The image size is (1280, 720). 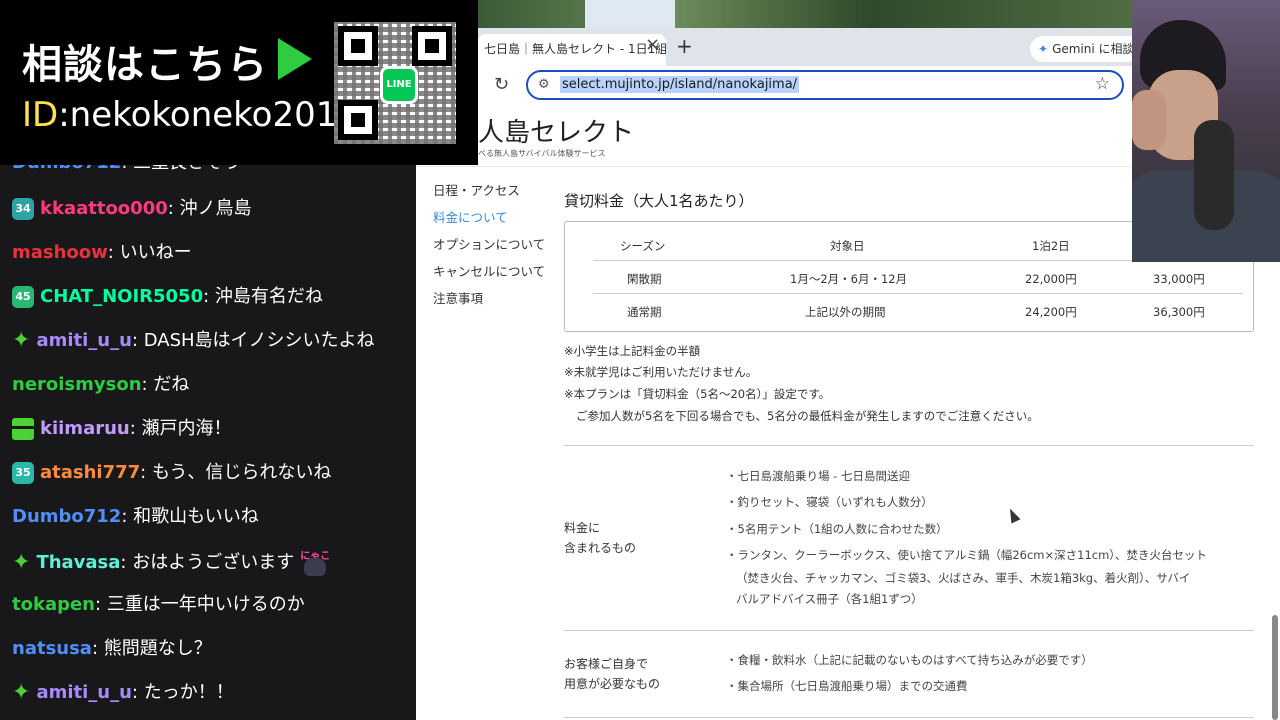 I want to click on chat-text: 瀬戸内海！, so click(x=186, y=428).